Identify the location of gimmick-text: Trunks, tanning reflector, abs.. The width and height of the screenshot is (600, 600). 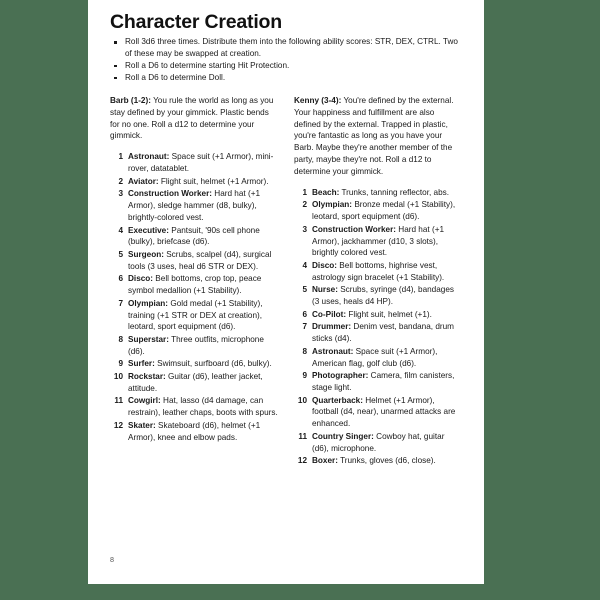
(394, 192).